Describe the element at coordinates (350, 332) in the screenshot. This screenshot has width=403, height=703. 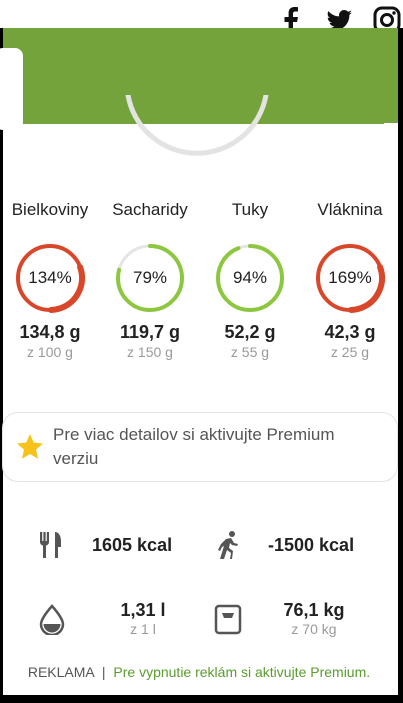
I see `macro-value: 42,3 g` at that location.